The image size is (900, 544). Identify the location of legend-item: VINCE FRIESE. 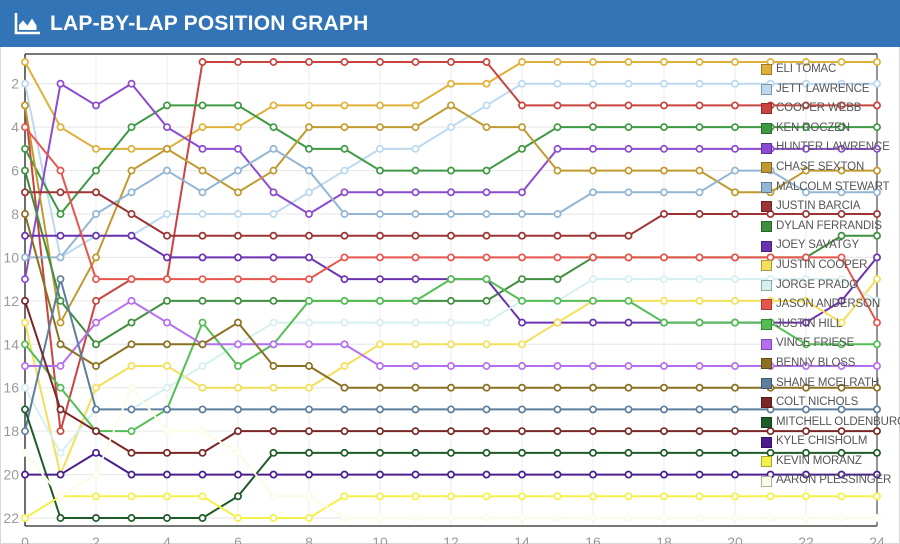
(829, 344).